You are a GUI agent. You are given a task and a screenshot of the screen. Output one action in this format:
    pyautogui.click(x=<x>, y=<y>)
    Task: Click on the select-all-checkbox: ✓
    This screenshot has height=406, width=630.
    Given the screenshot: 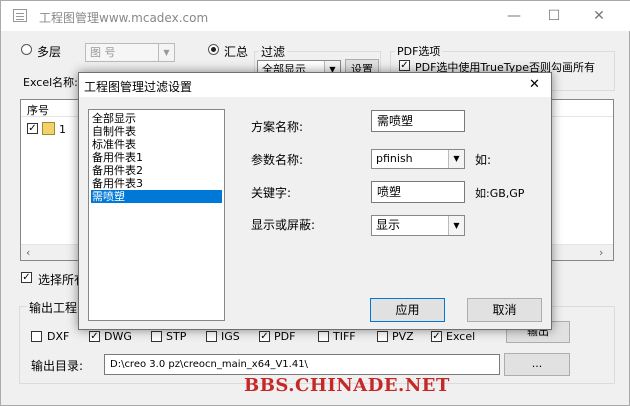 What is the action you would take?
    pyautogui.click(x=26, y=277)
    